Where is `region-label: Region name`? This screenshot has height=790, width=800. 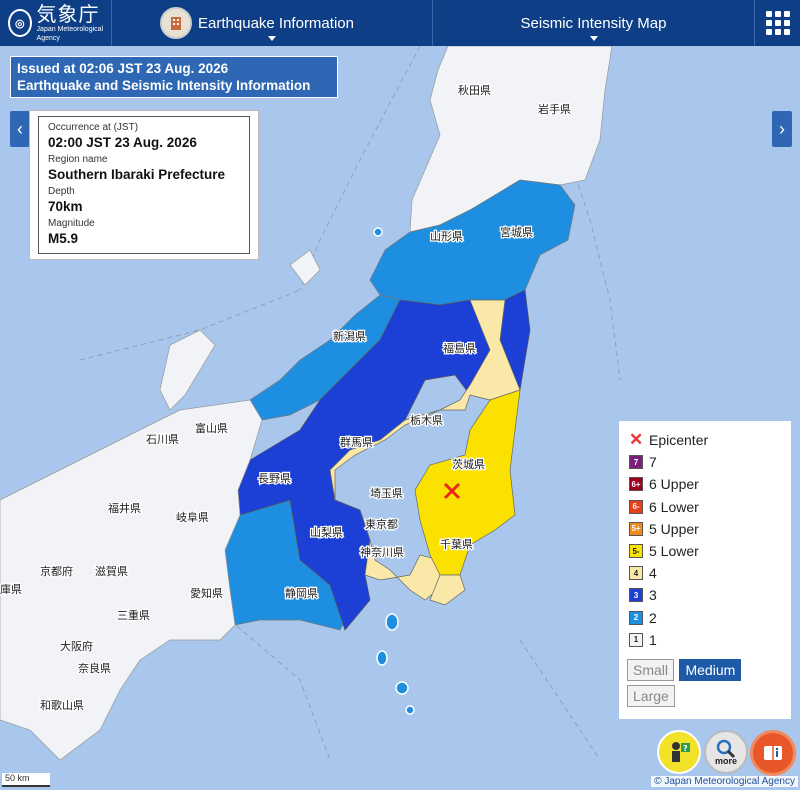
region-label: Region name is located at coordinates (78, 159).